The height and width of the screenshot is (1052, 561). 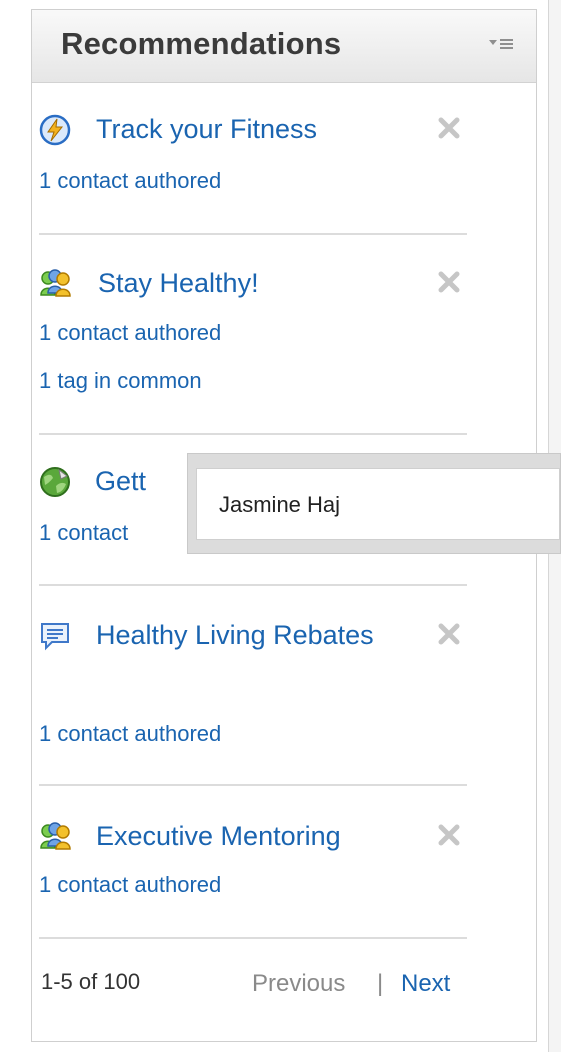 What do you see at coordinates (120, 381) in the screenshot?
I see `item-meta-tags: 1 tag in common` at bounding box center [120, 381].